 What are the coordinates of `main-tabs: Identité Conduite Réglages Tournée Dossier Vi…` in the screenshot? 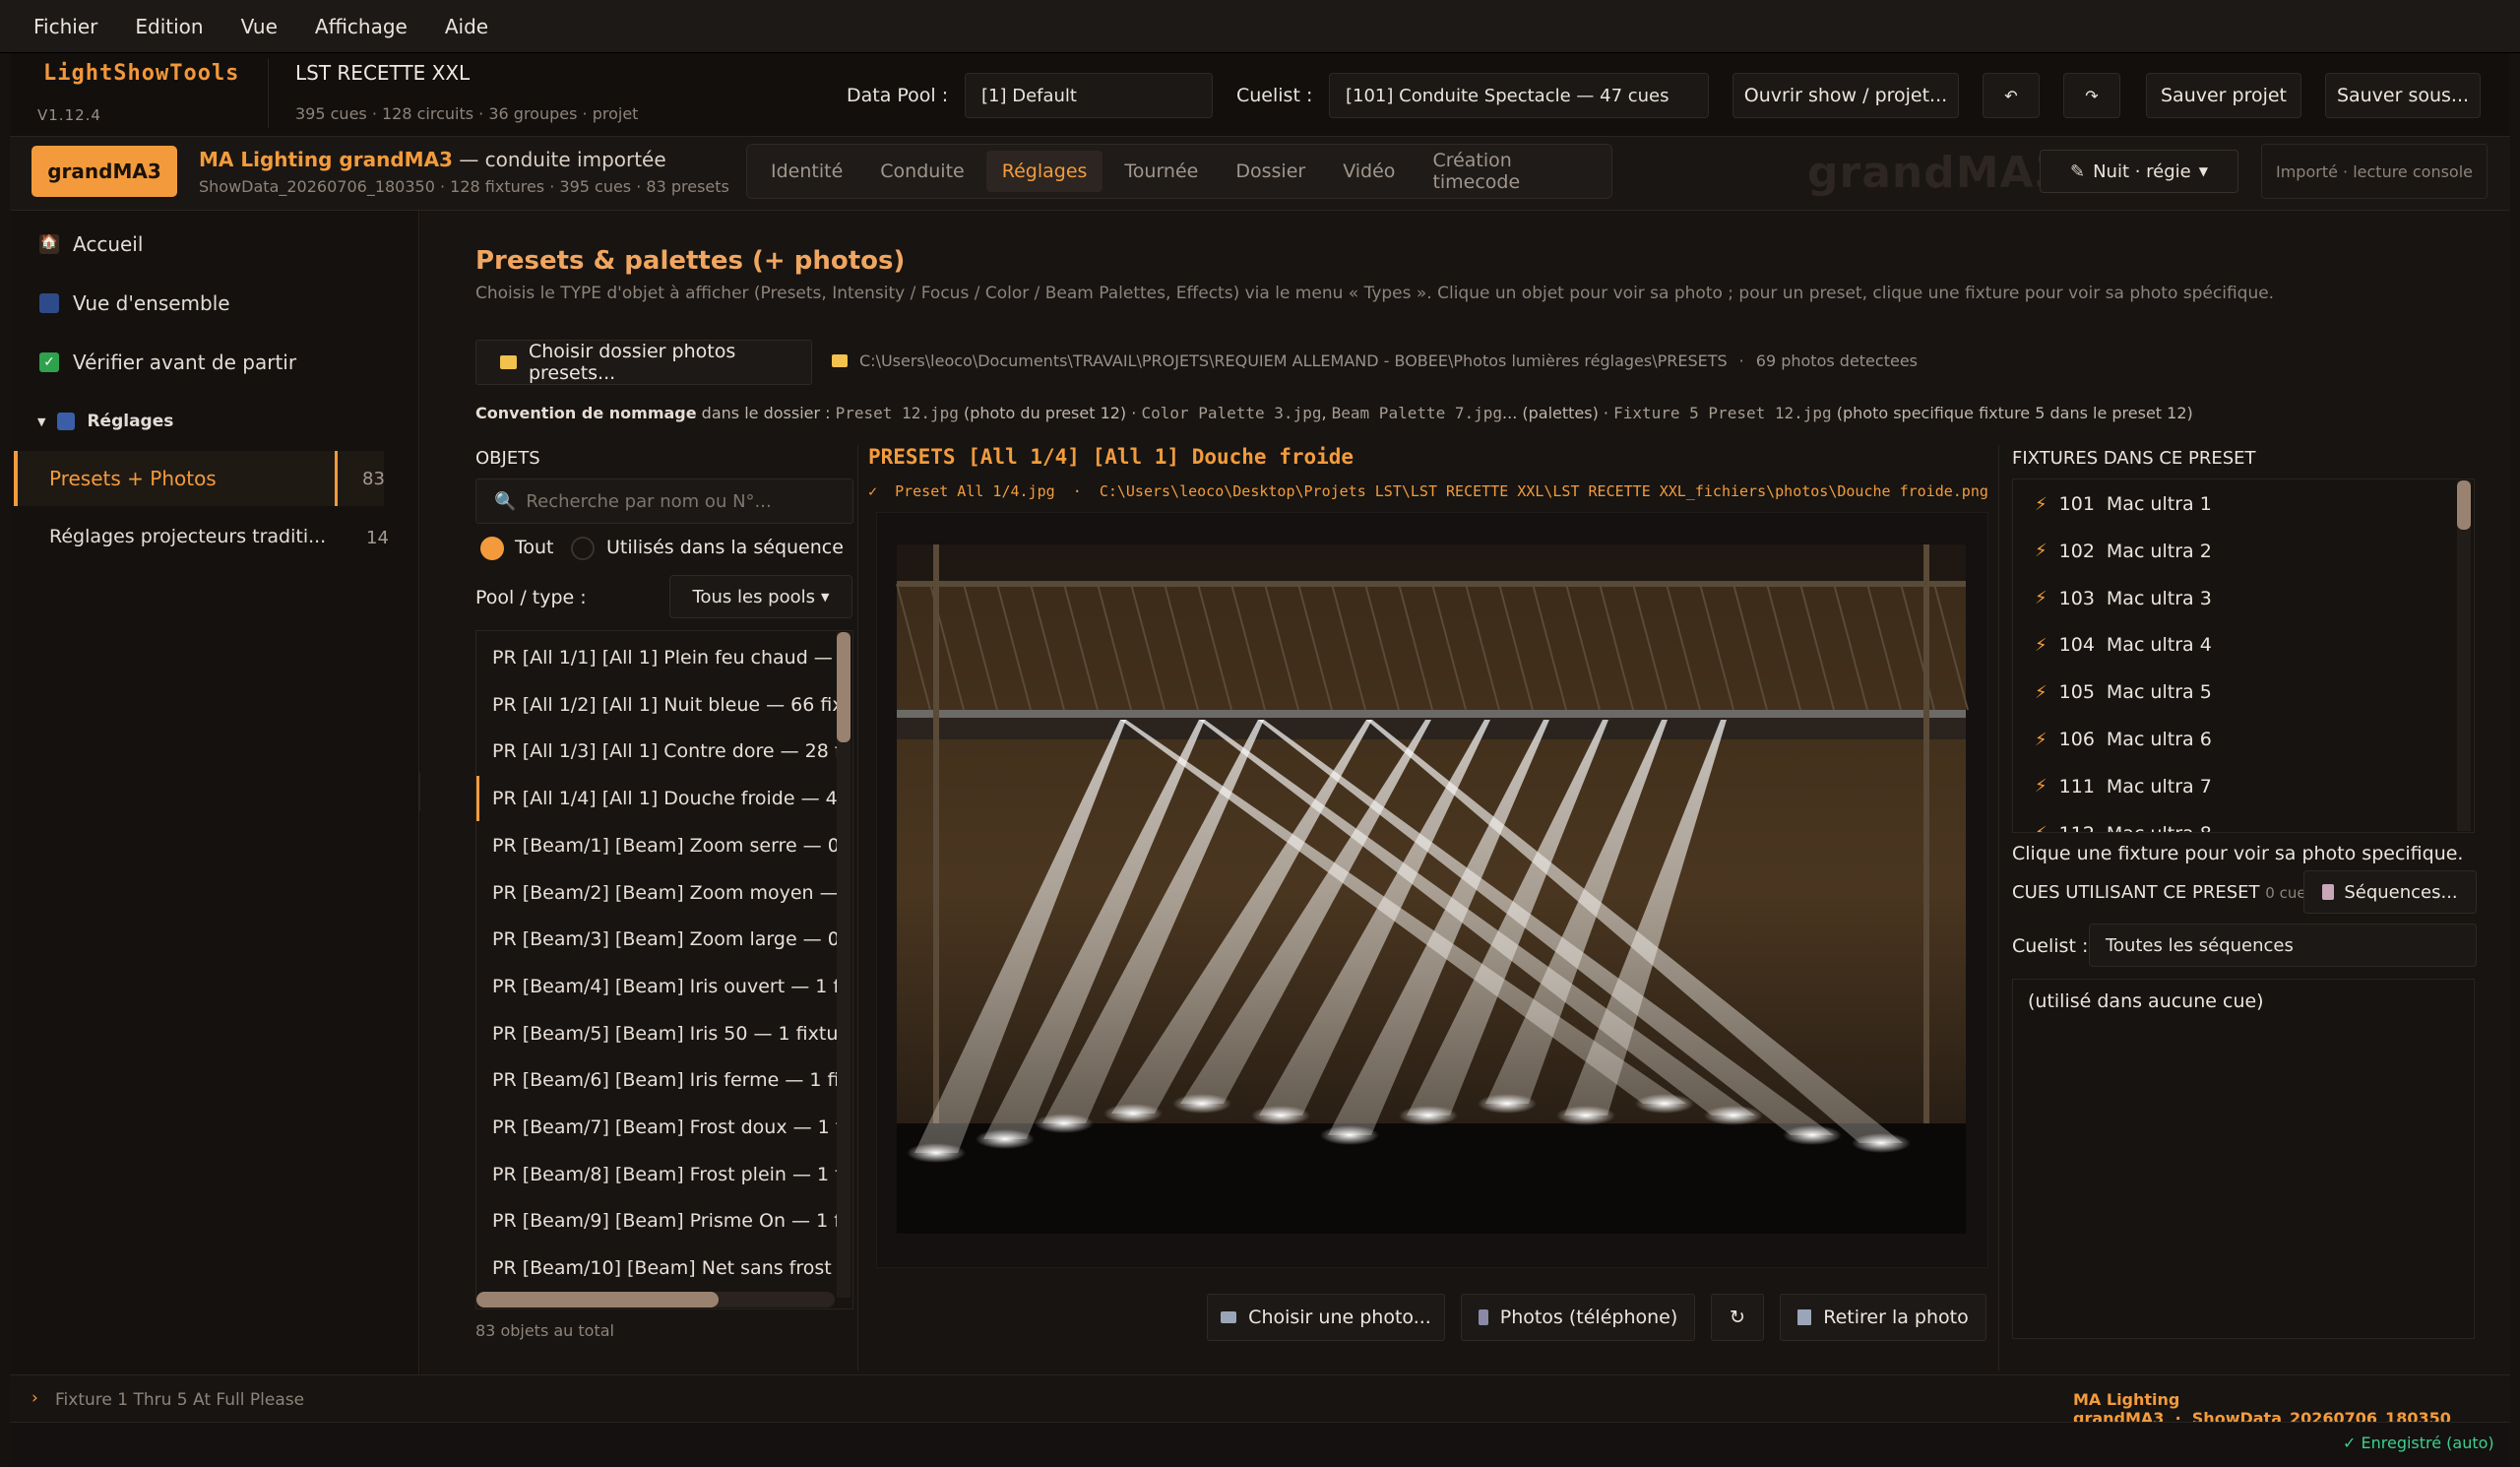 It's located at (1179, 171).